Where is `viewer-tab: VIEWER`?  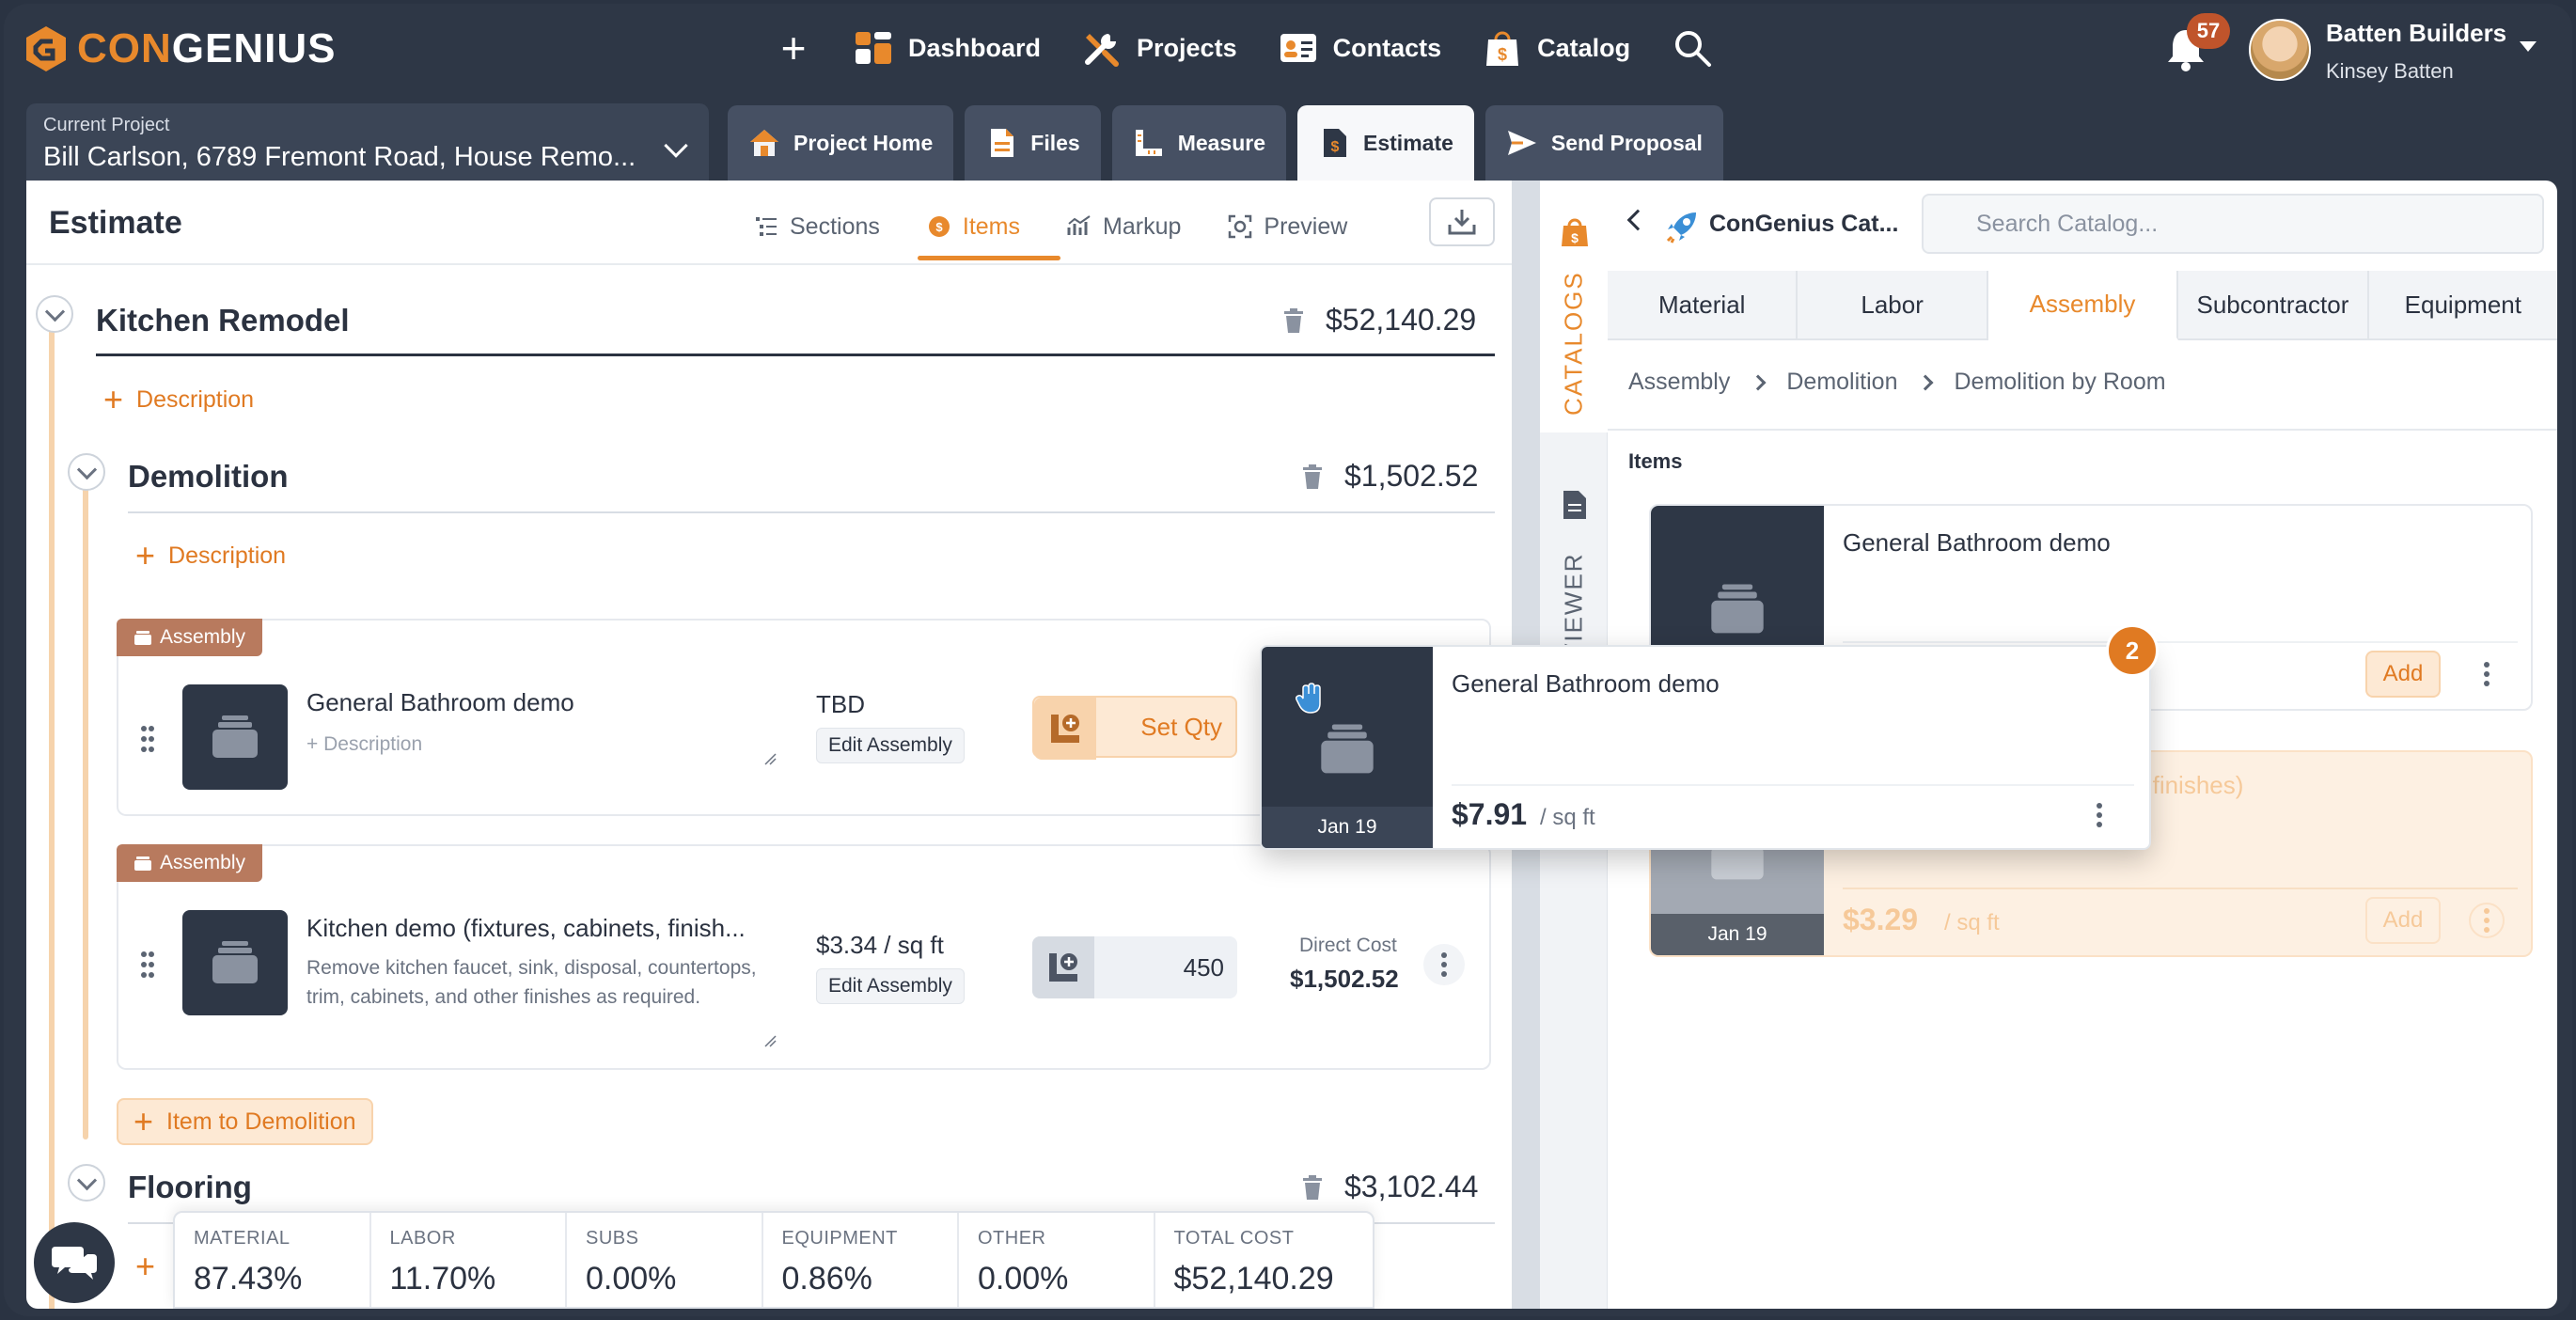
viewer-tab: VIEWER is located at coordinates (1574, 604).